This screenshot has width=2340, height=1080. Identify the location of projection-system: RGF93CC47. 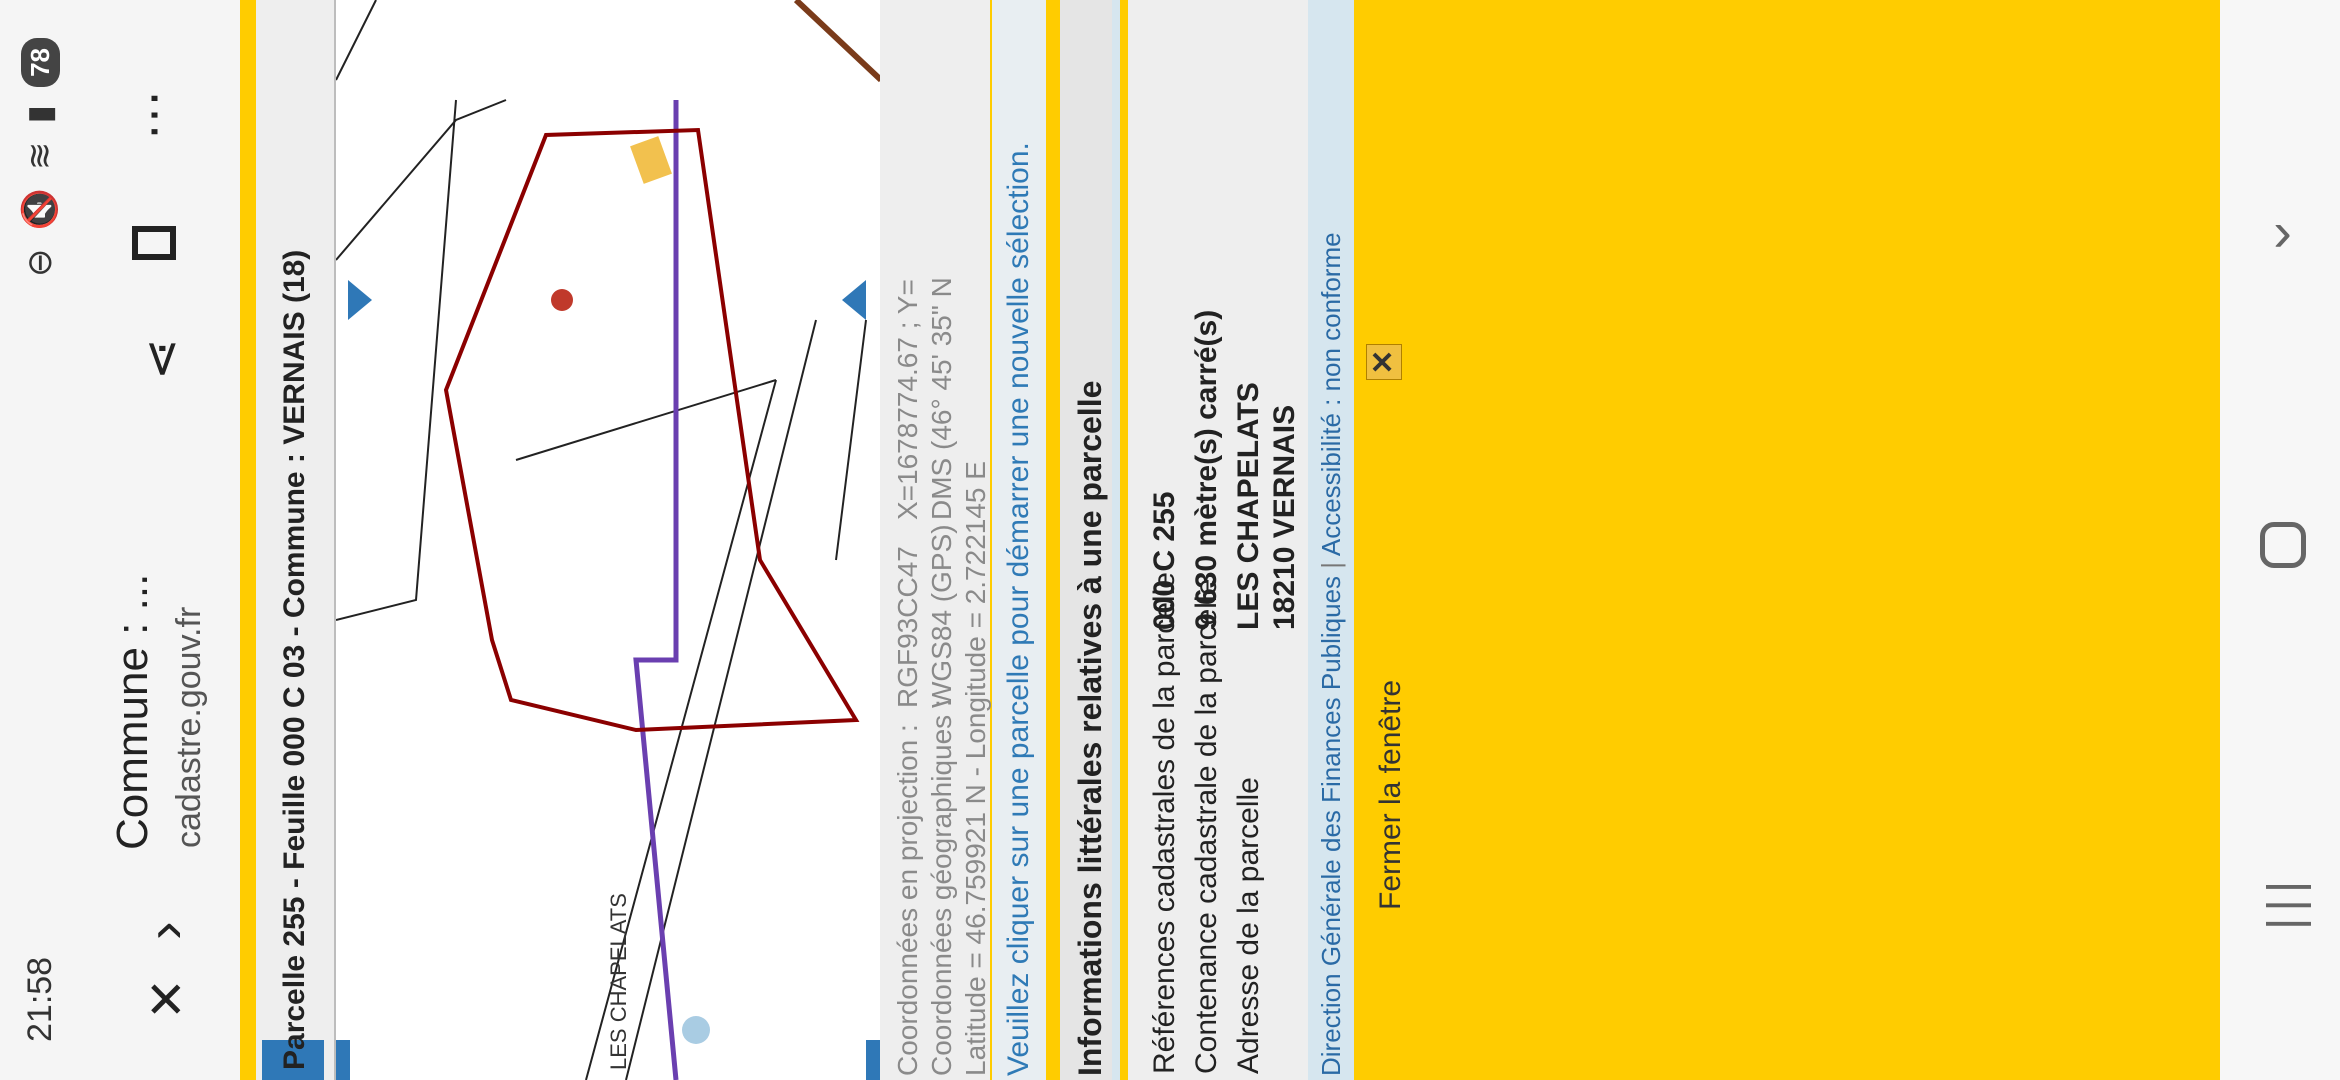
(907, 627).